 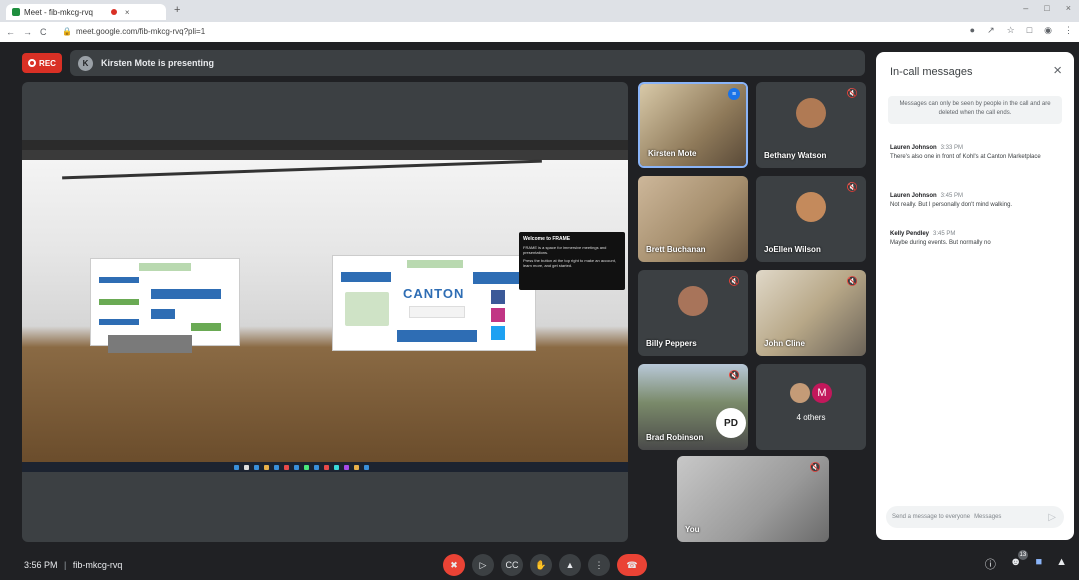 I want to click on camera-button: ▷, so click(x=483, y=565).